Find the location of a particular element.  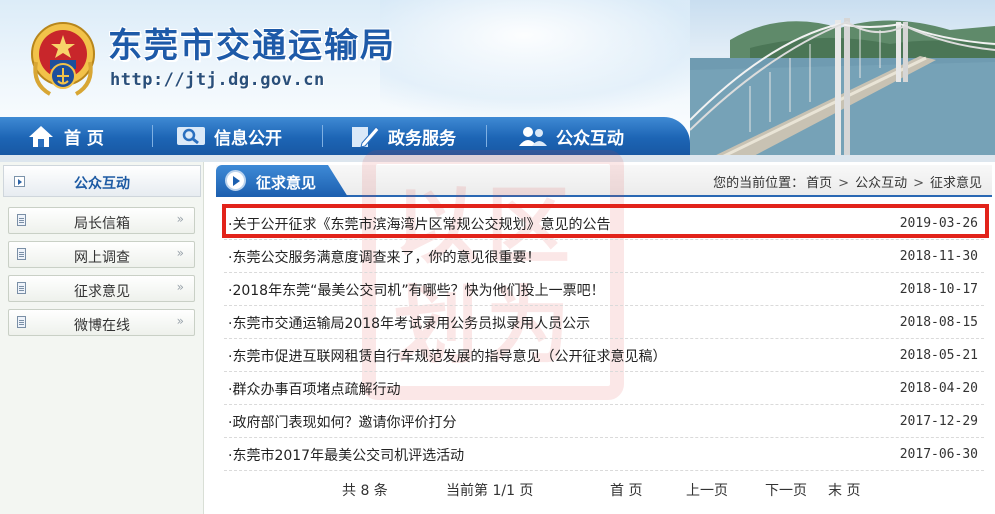

article-title: ·东莞市促进互联网租赁自行车规范发展的指导意见（公开征求意见稿） is located at coordinates (447, 356).